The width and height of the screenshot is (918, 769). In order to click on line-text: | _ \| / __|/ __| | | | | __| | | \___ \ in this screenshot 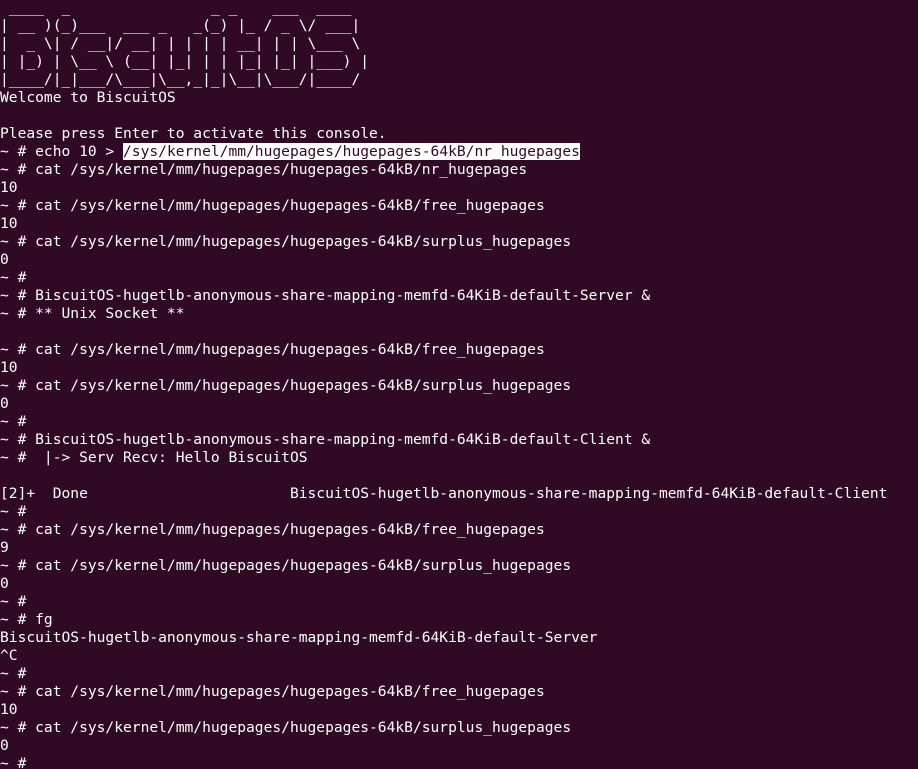, I will do `click(185, 43)`.